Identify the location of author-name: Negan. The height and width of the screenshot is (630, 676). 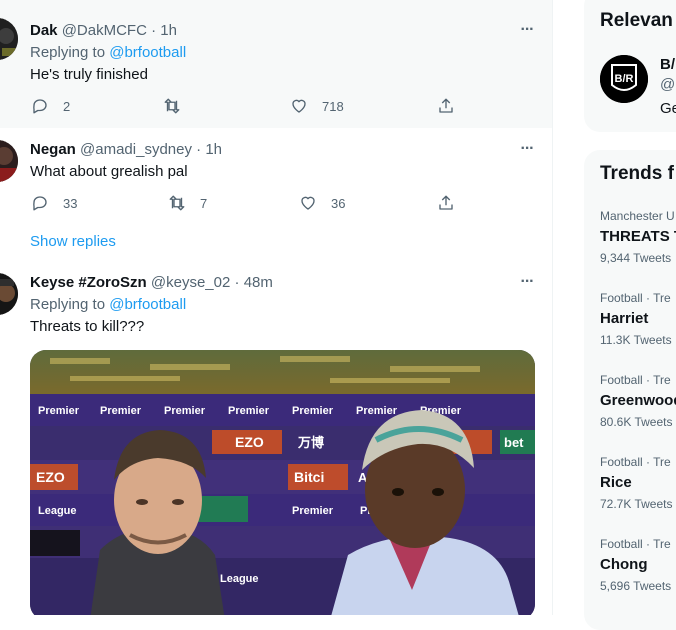
(53, 149).